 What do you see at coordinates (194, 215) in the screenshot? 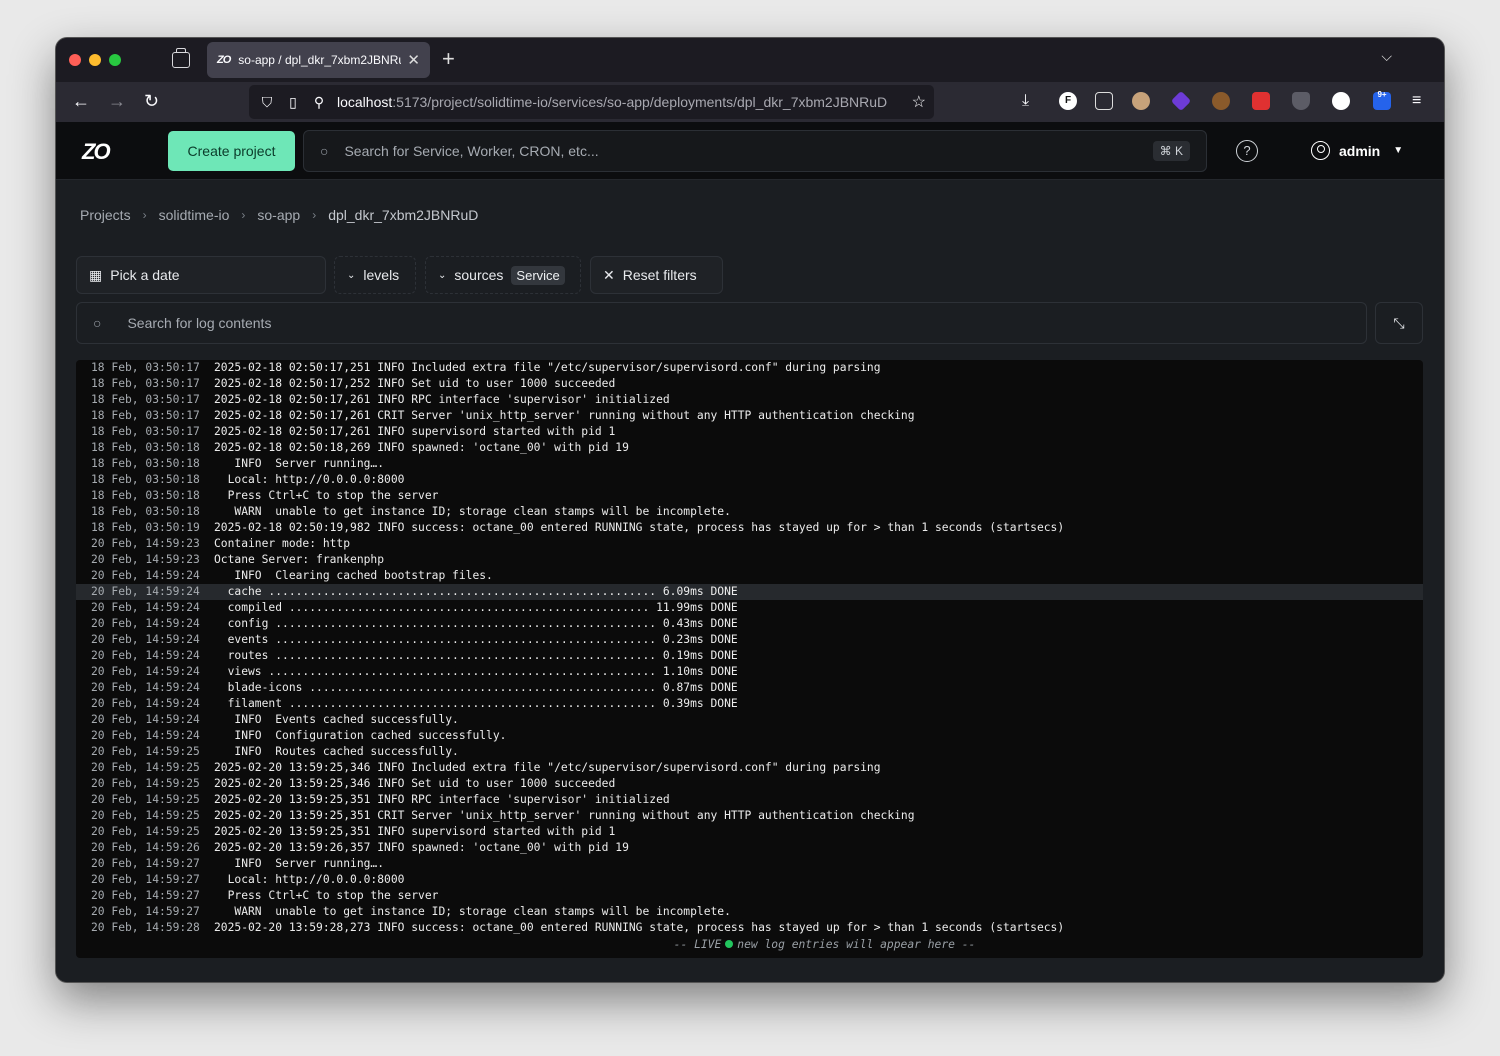
I see `breadcrumb-project: solidtime-io` at bounding box center [194, 215].